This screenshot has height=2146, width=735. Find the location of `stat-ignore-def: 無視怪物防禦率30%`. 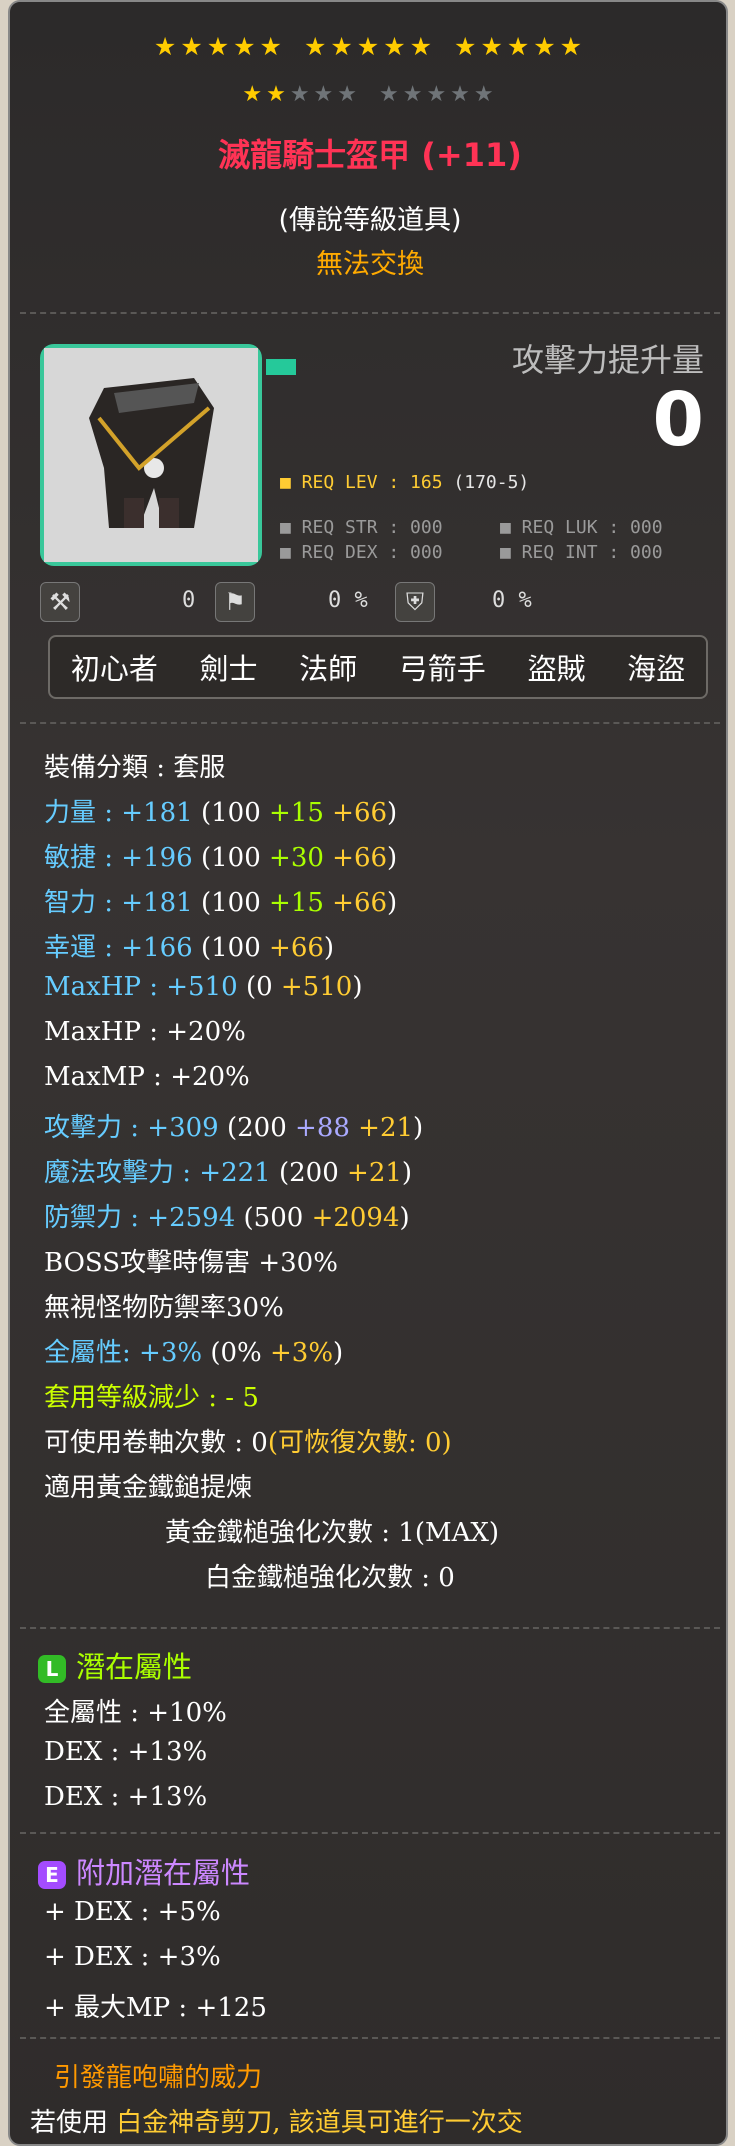

stat-ignore-def: 無視怪物防禦率30% is located at coordinates (164, 1308).